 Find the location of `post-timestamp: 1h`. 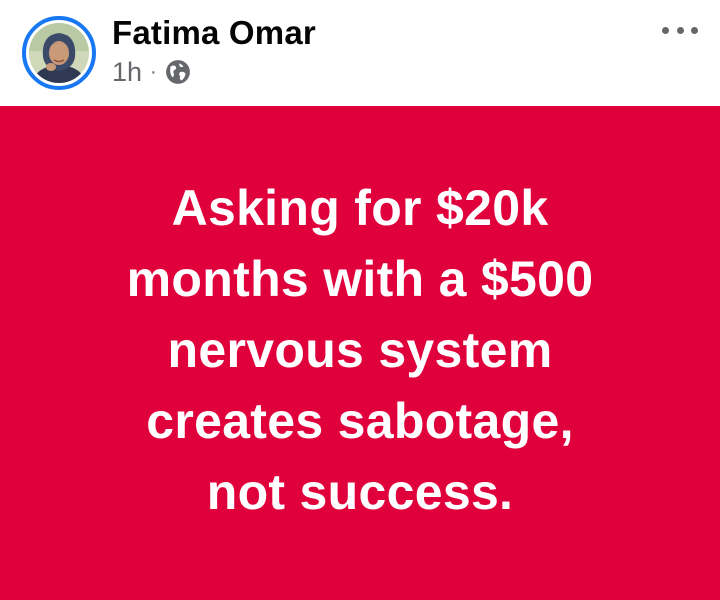

post-timestamp: 1h is located at coordinates (127, 72).